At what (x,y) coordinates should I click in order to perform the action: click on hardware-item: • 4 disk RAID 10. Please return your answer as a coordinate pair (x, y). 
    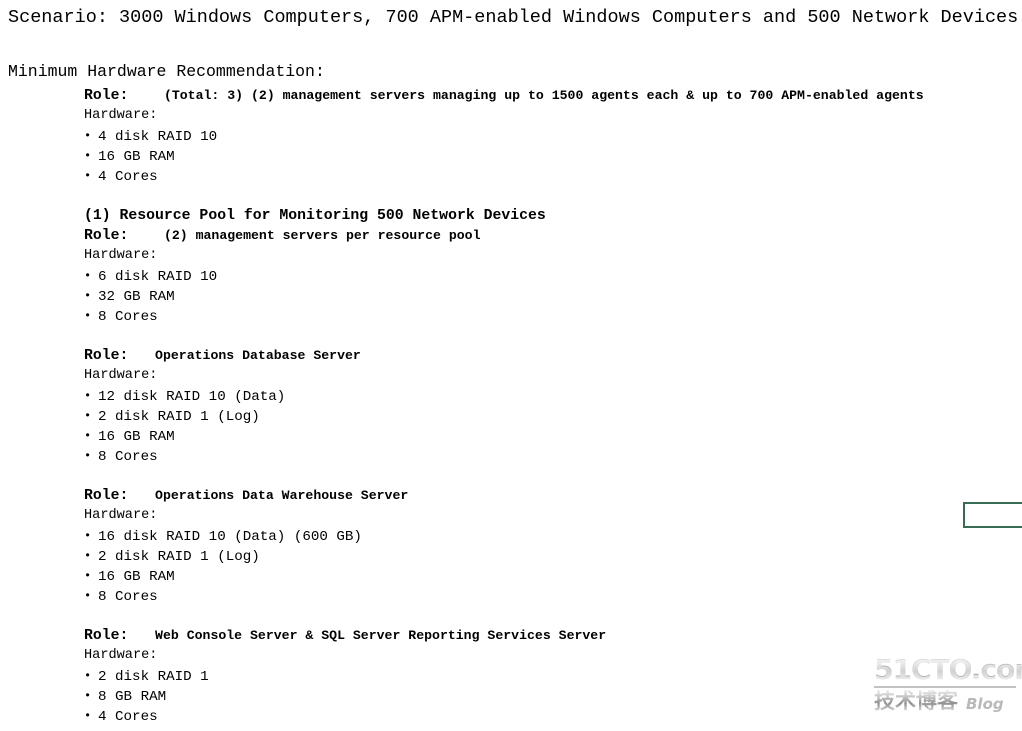
    Looking at the image, I should click on (511, 136).